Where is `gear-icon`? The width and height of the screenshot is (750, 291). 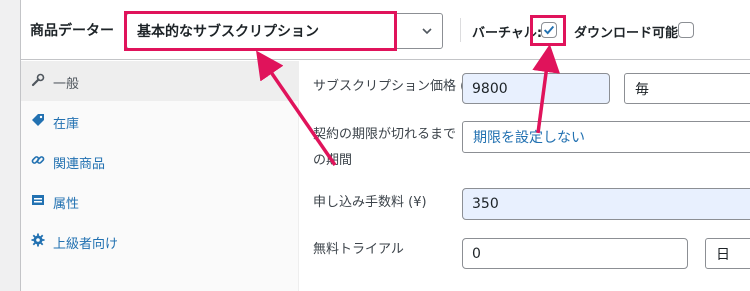 gear-icon is located at coordinates (38, 240).